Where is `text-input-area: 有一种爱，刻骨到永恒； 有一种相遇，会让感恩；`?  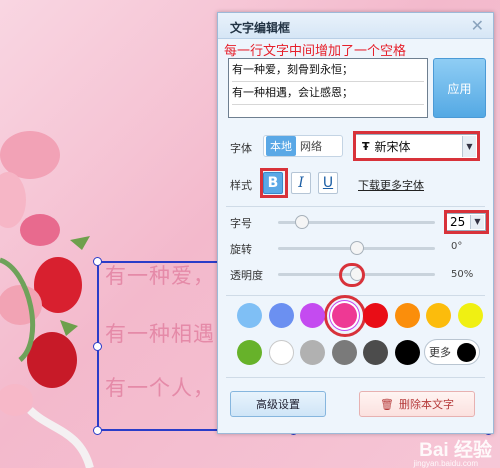
text-input-area: 有一种爱，刻骨到永恒； 有一种相遇，会让感恩； is located at coordinates (328, 88).